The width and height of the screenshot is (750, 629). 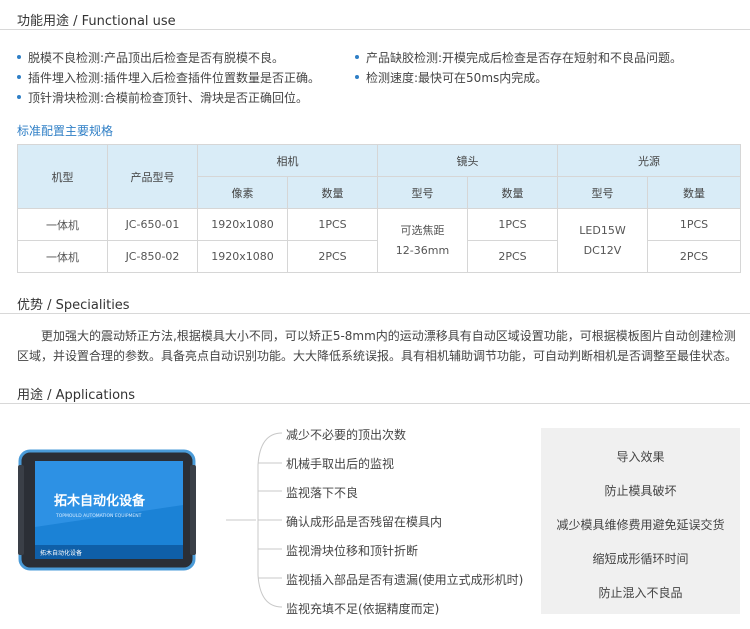 I want to click on cell-light-qty: 1PCS, so click(x=694, y=224).